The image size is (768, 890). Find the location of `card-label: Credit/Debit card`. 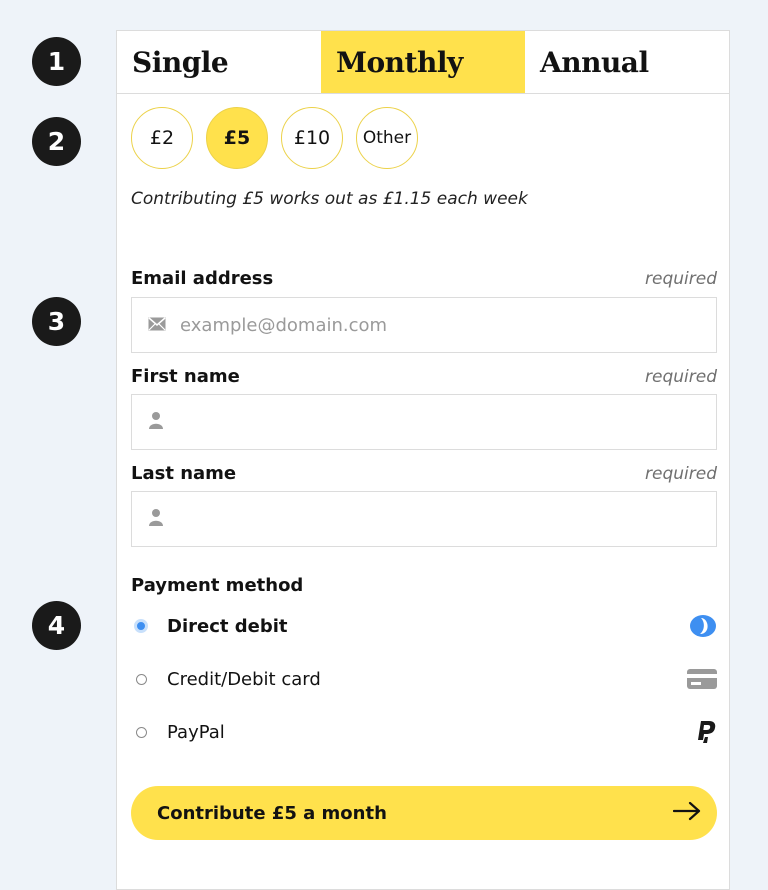

card-label: Credit/Debit card is located at coordinates (244, 679).